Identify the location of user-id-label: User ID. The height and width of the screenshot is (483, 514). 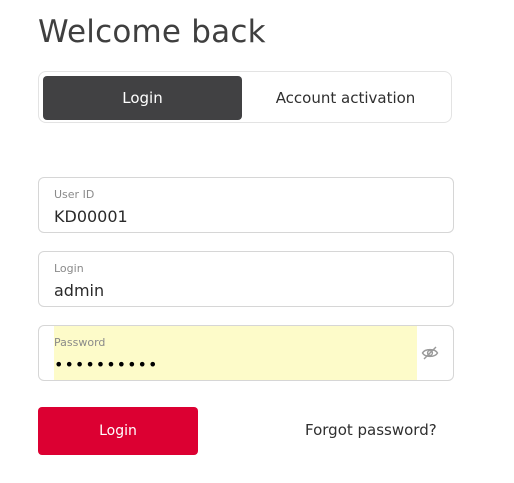
(74, 194).